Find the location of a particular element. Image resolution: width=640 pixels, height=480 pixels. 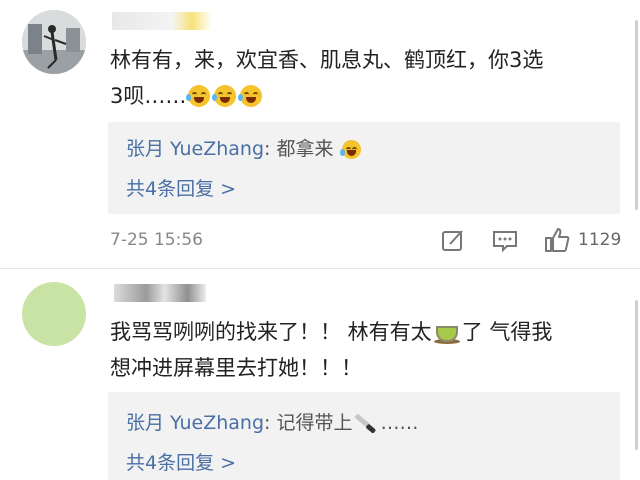

knife-emoji-icon is located at coordinates (366, 422).